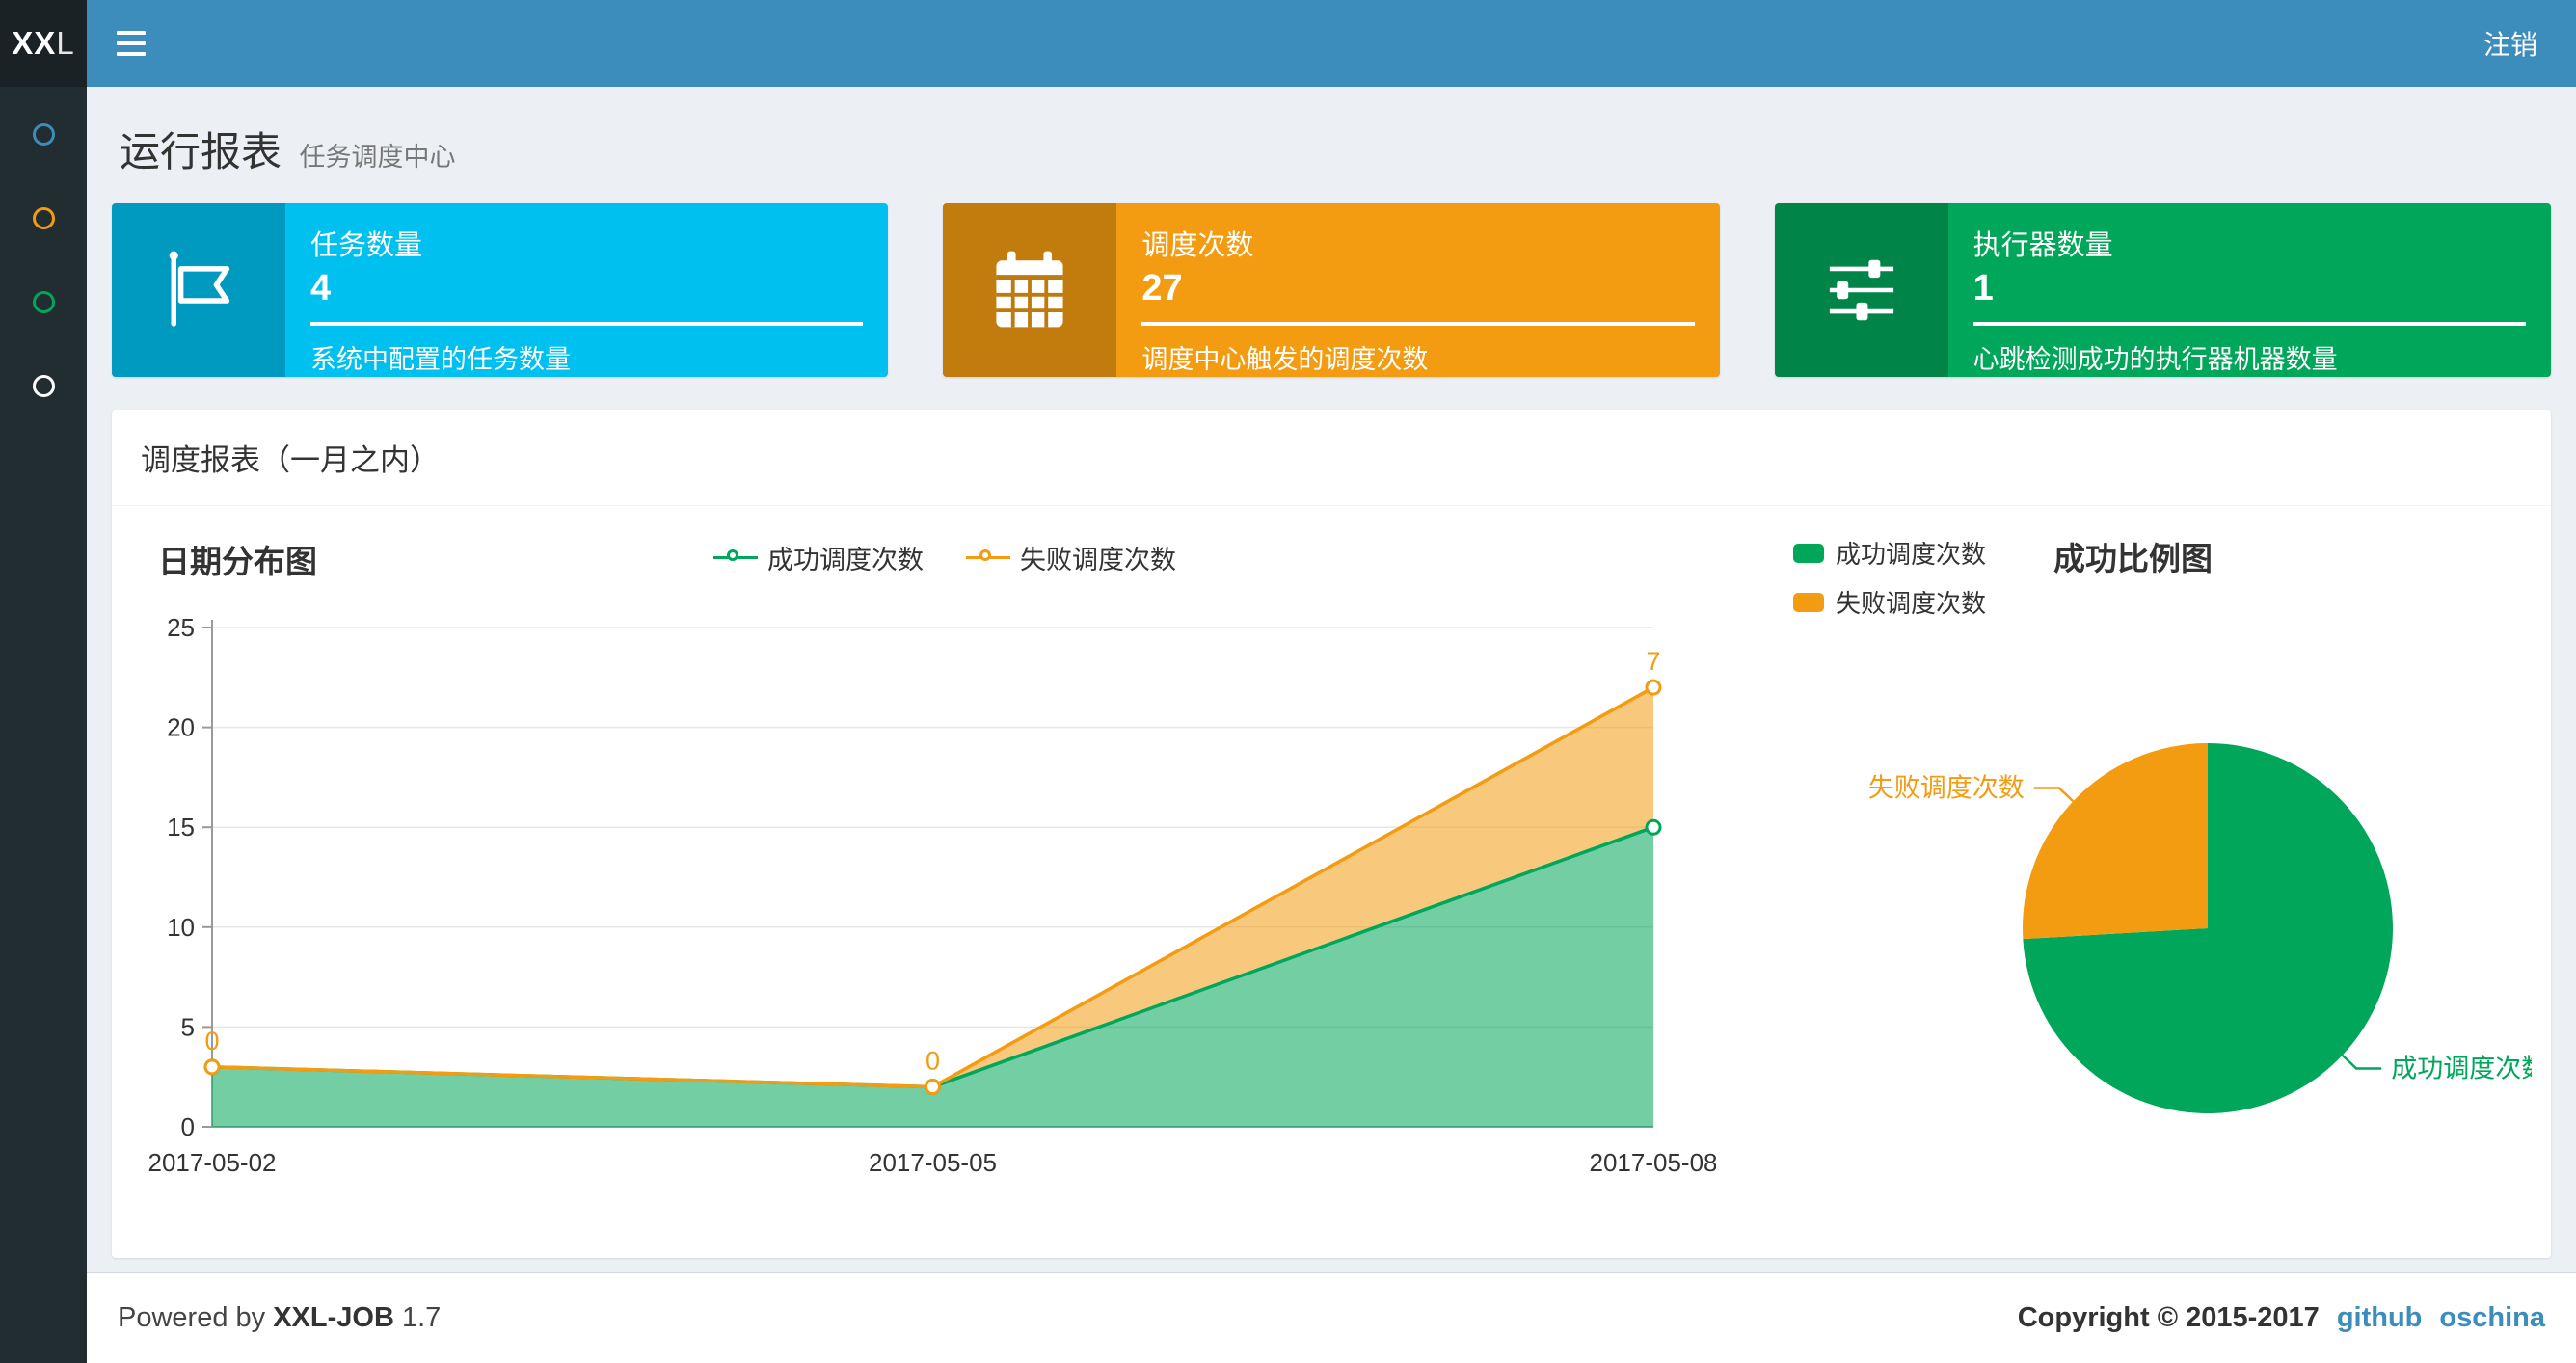 The image size is (2576, 1363). I want to click on info-box-label: 调度次数, so click(1198, 245).